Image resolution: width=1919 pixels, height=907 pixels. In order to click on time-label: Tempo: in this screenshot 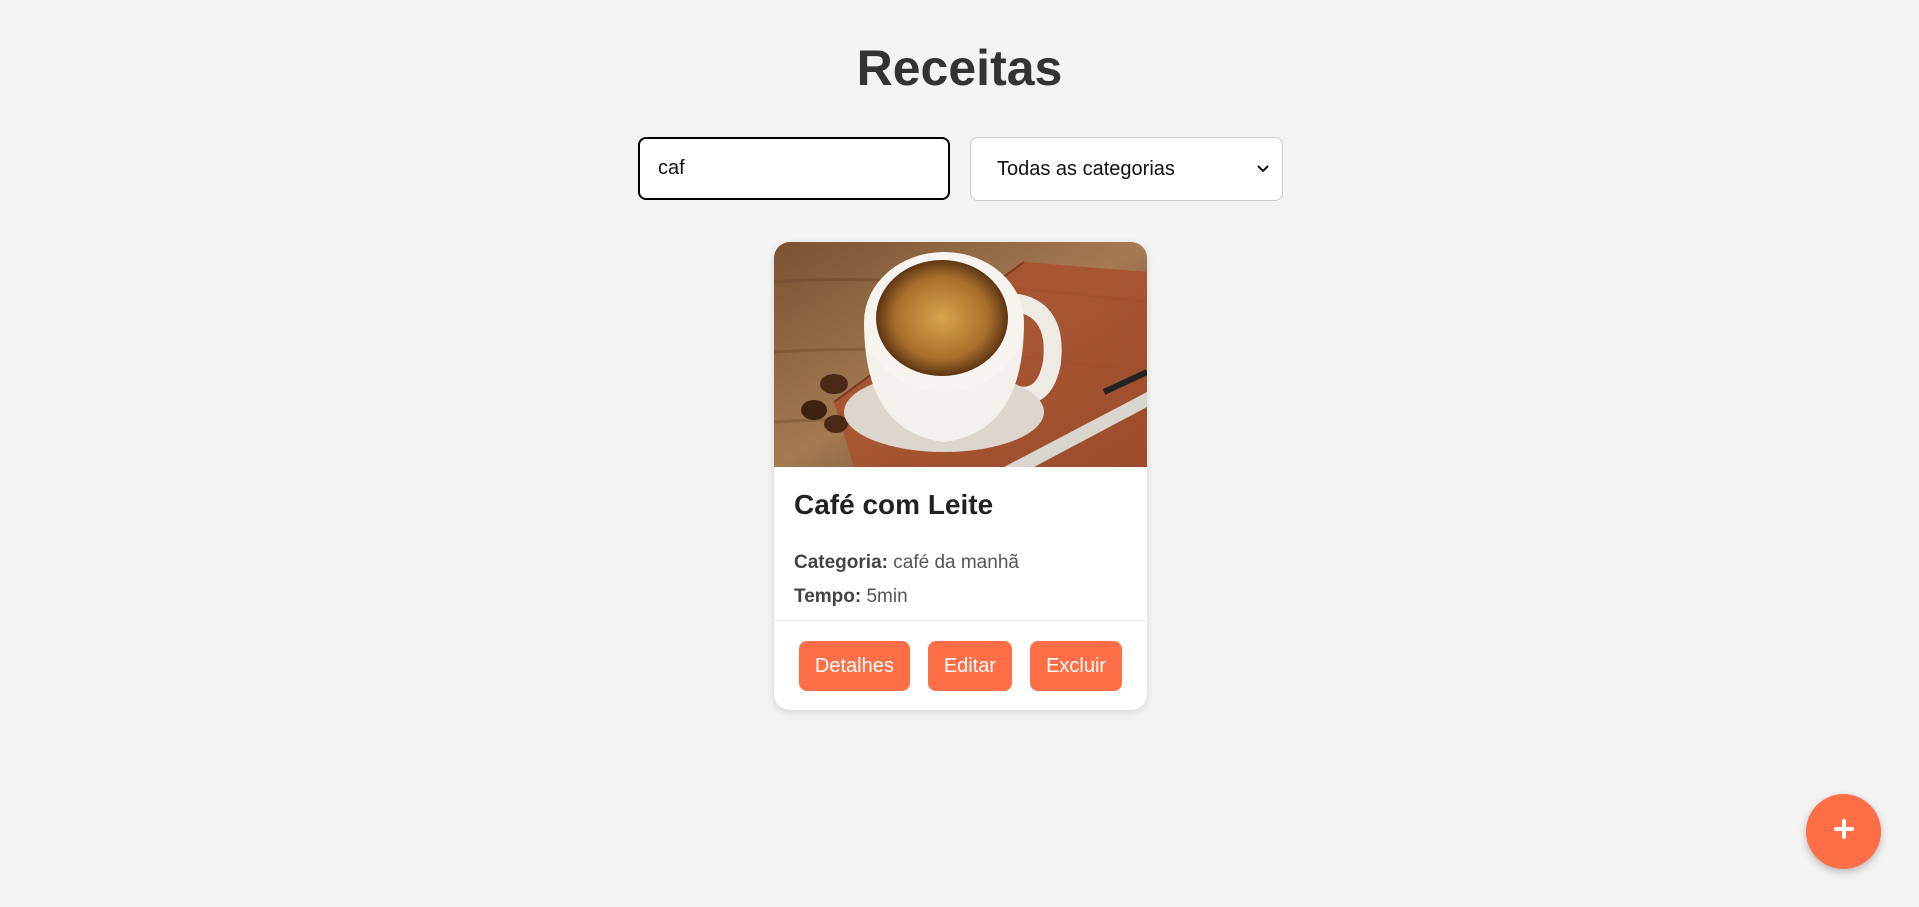, I will do `click(828, 596)`.